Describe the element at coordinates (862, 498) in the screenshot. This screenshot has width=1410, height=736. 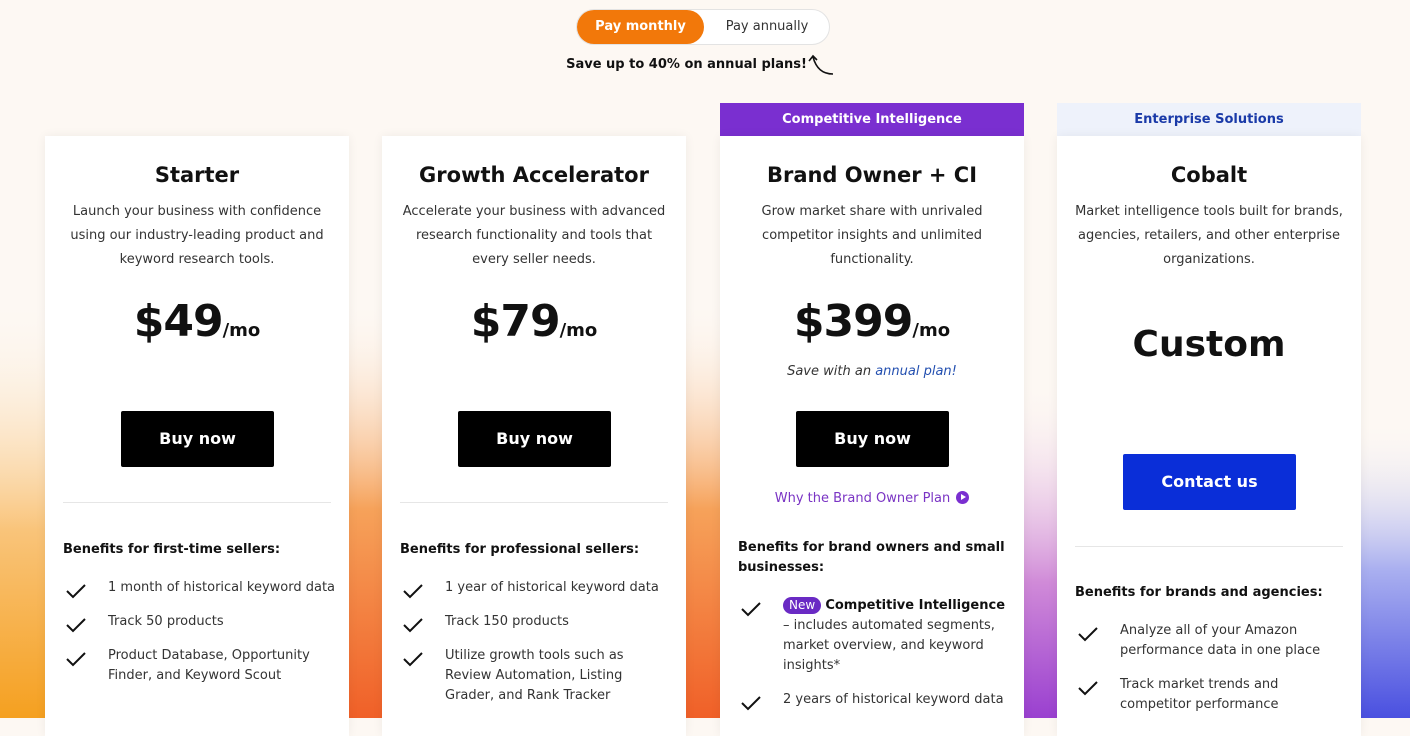
I see `why-link-text: Why the Brand Owner Plan` at that location.